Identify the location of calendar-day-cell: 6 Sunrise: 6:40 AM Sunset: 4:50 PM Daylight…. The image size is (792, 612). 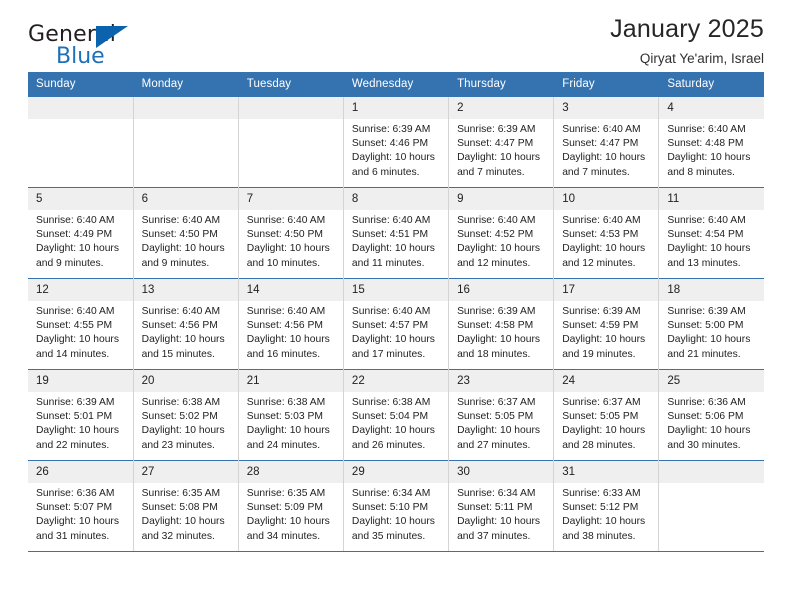
(186, 233).